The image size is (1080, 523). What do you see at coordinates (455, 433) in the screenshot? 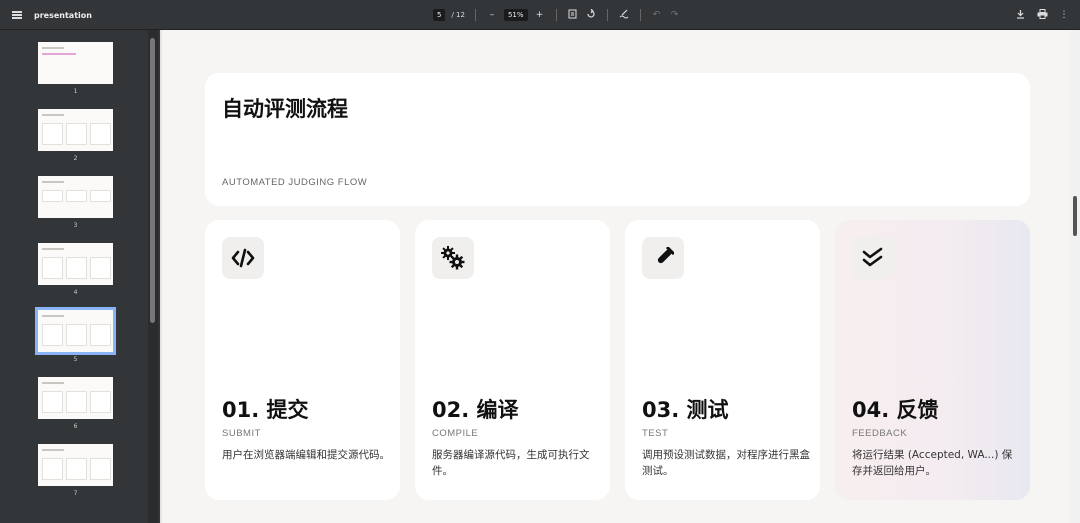
I see `step-english: COMPILE` at bounding box center [455, 433].